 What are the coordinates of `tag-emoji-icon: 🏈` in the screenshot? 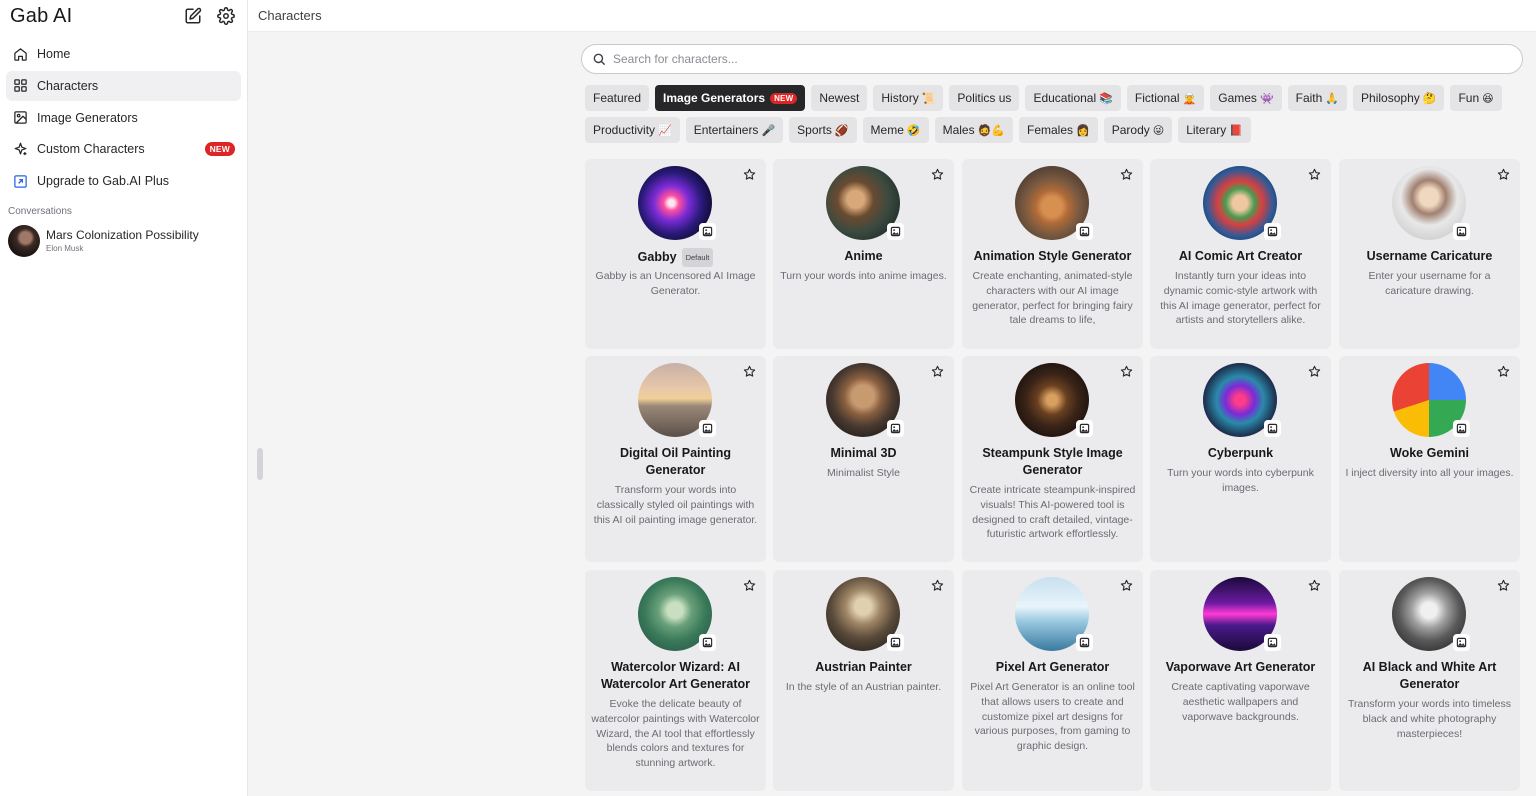 It's located at (841, 130).